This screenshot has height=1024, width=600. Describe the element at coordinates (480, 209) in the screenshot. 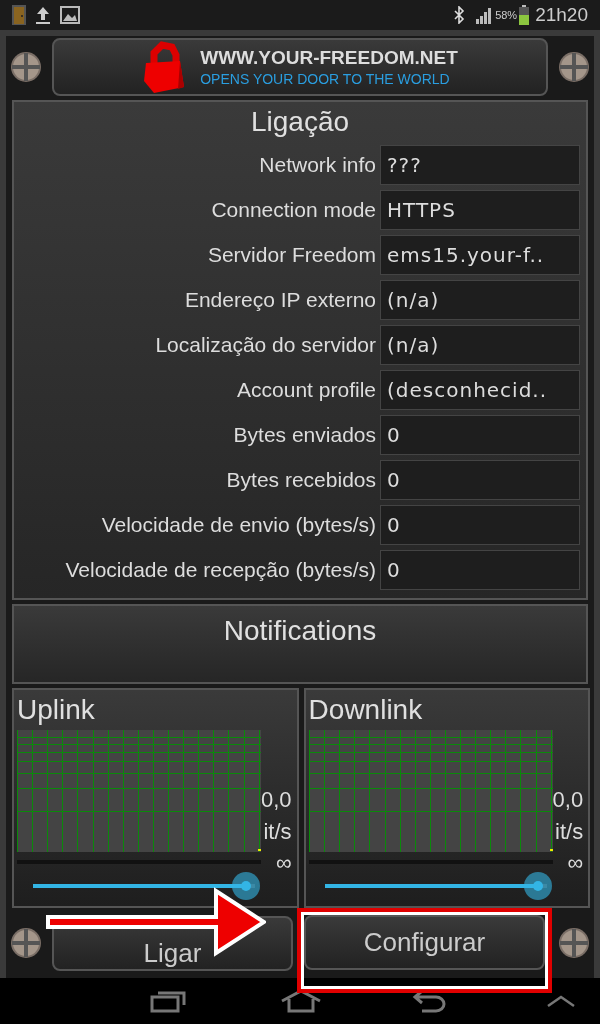

I see `value-field: HTTPS` at that location.